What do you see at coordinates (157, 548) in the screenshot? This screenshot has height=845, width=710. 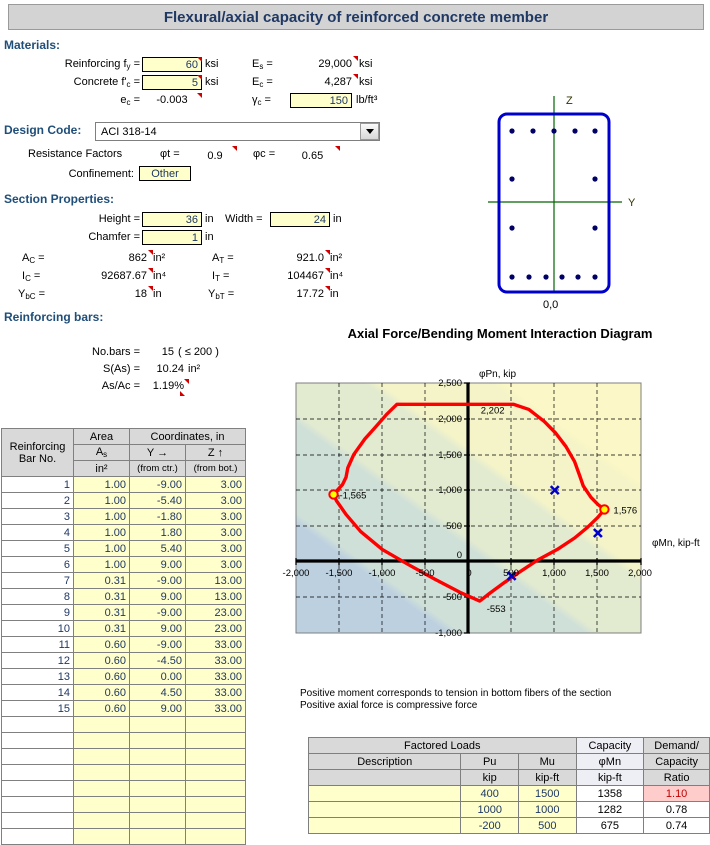 I see `cell-y: 5.40` at bounding box center [157, 548].